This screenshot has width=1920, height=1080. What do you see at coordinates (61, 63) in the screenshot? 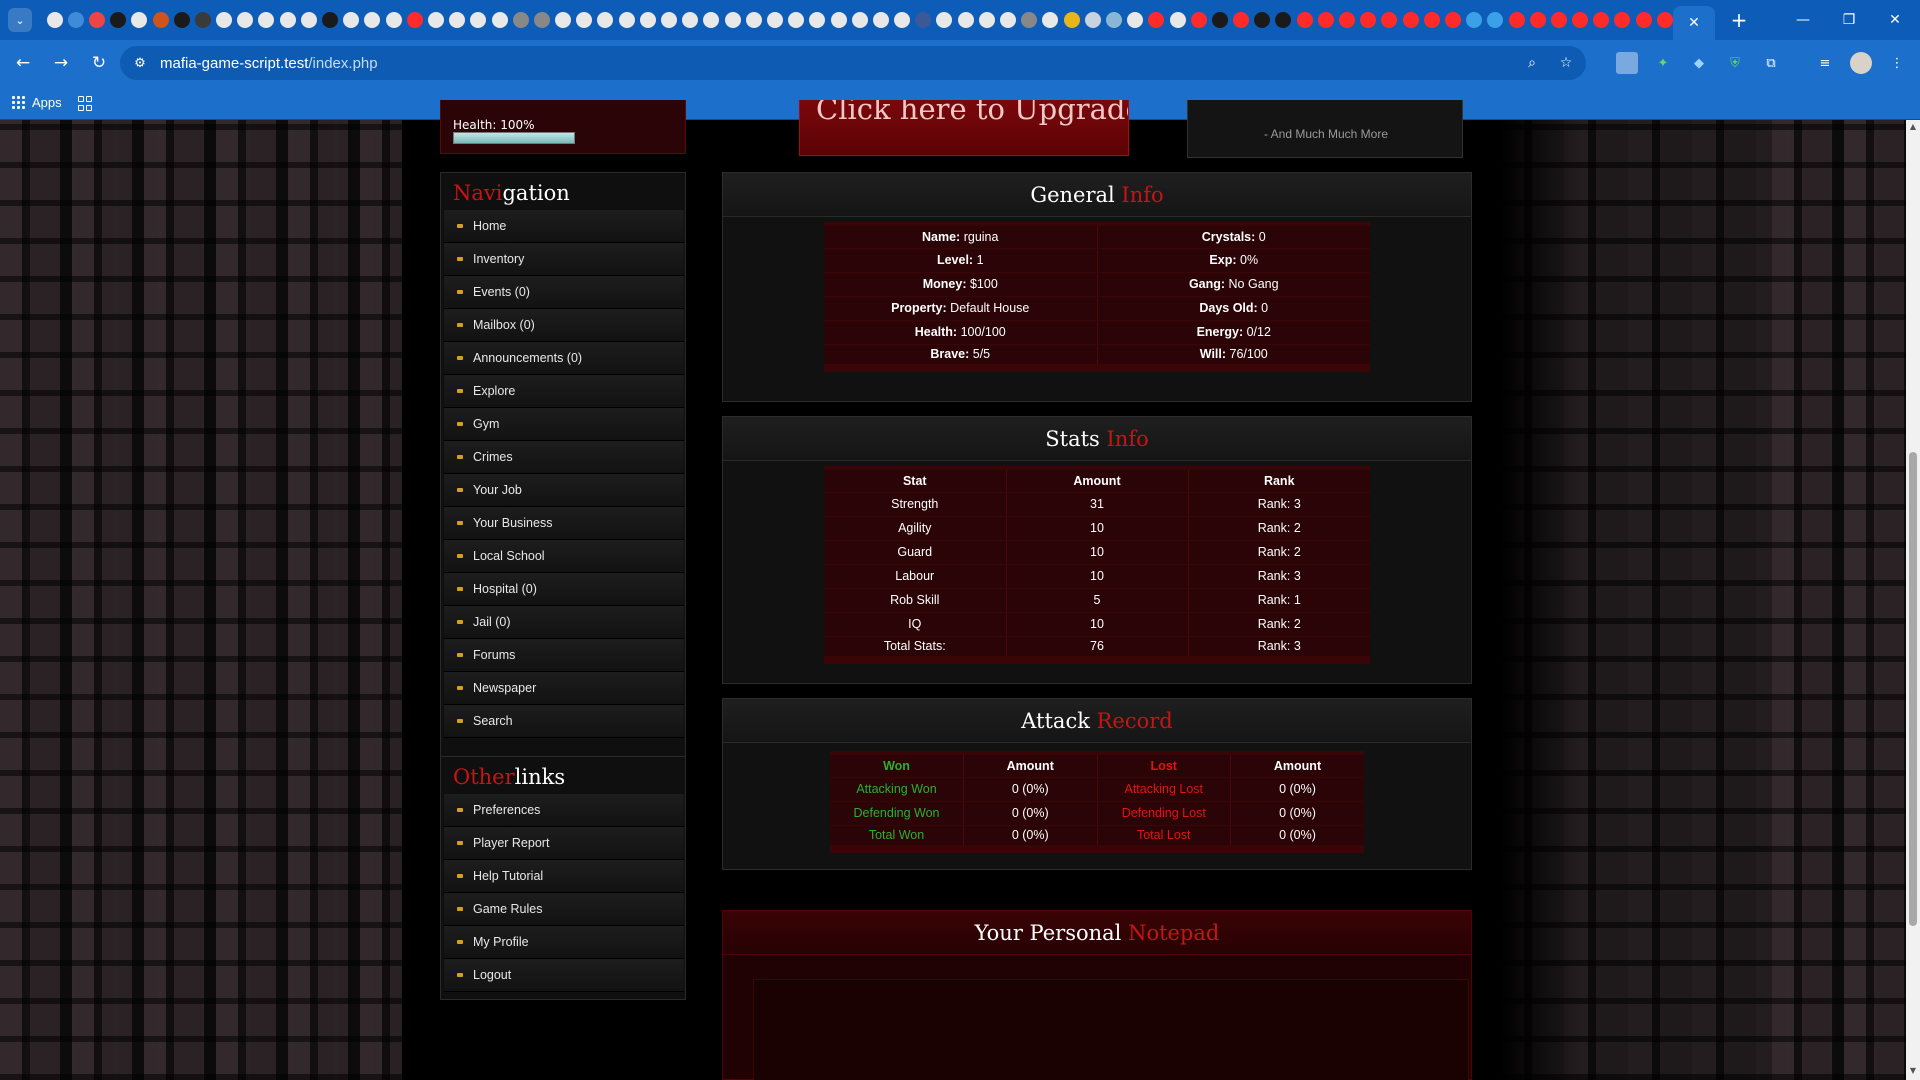
I see `forward-icon: →` at bounding box center [61, 63].